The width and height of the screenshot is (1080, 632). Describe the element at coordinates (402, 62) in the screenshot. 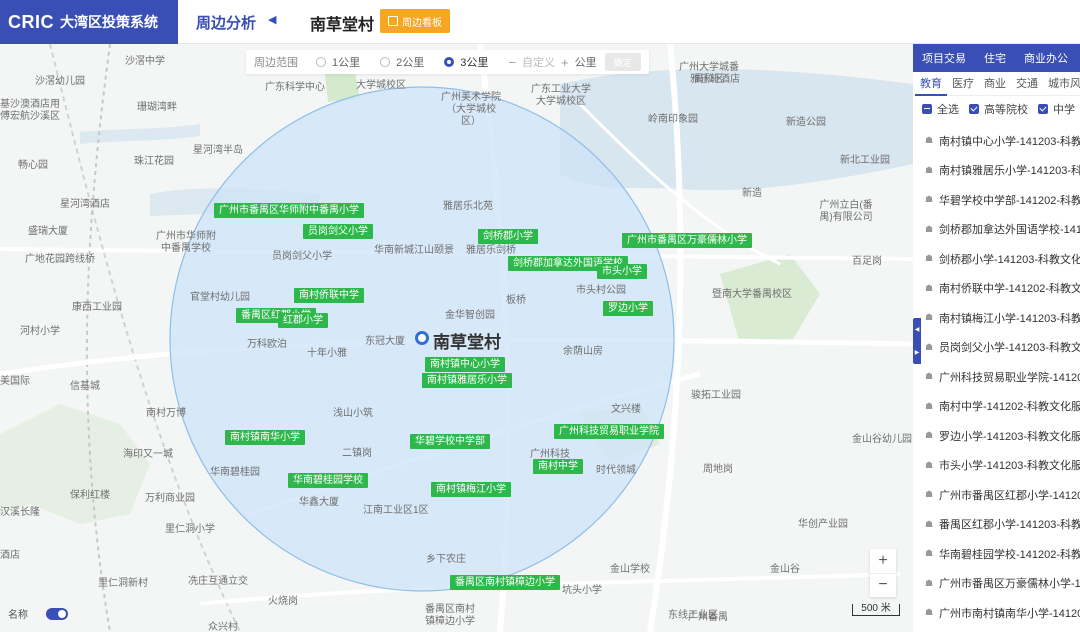

I see `range-option-2km: 2公里` at that location.